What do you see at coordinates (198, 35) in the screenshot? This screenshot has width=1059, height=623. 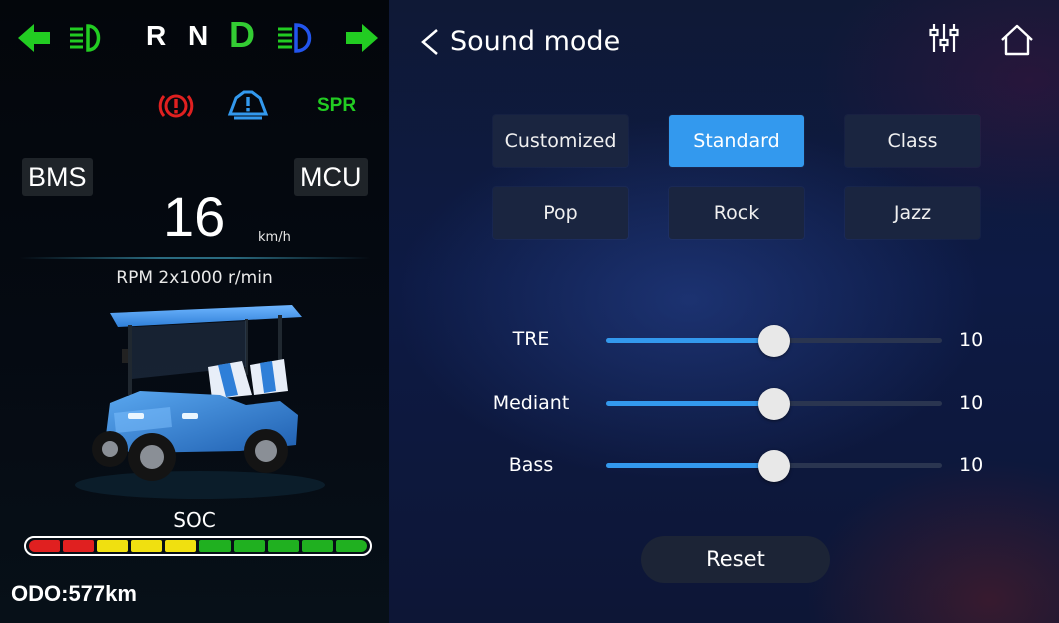 I see `gear-n: N` at bounding box center [198, 35].